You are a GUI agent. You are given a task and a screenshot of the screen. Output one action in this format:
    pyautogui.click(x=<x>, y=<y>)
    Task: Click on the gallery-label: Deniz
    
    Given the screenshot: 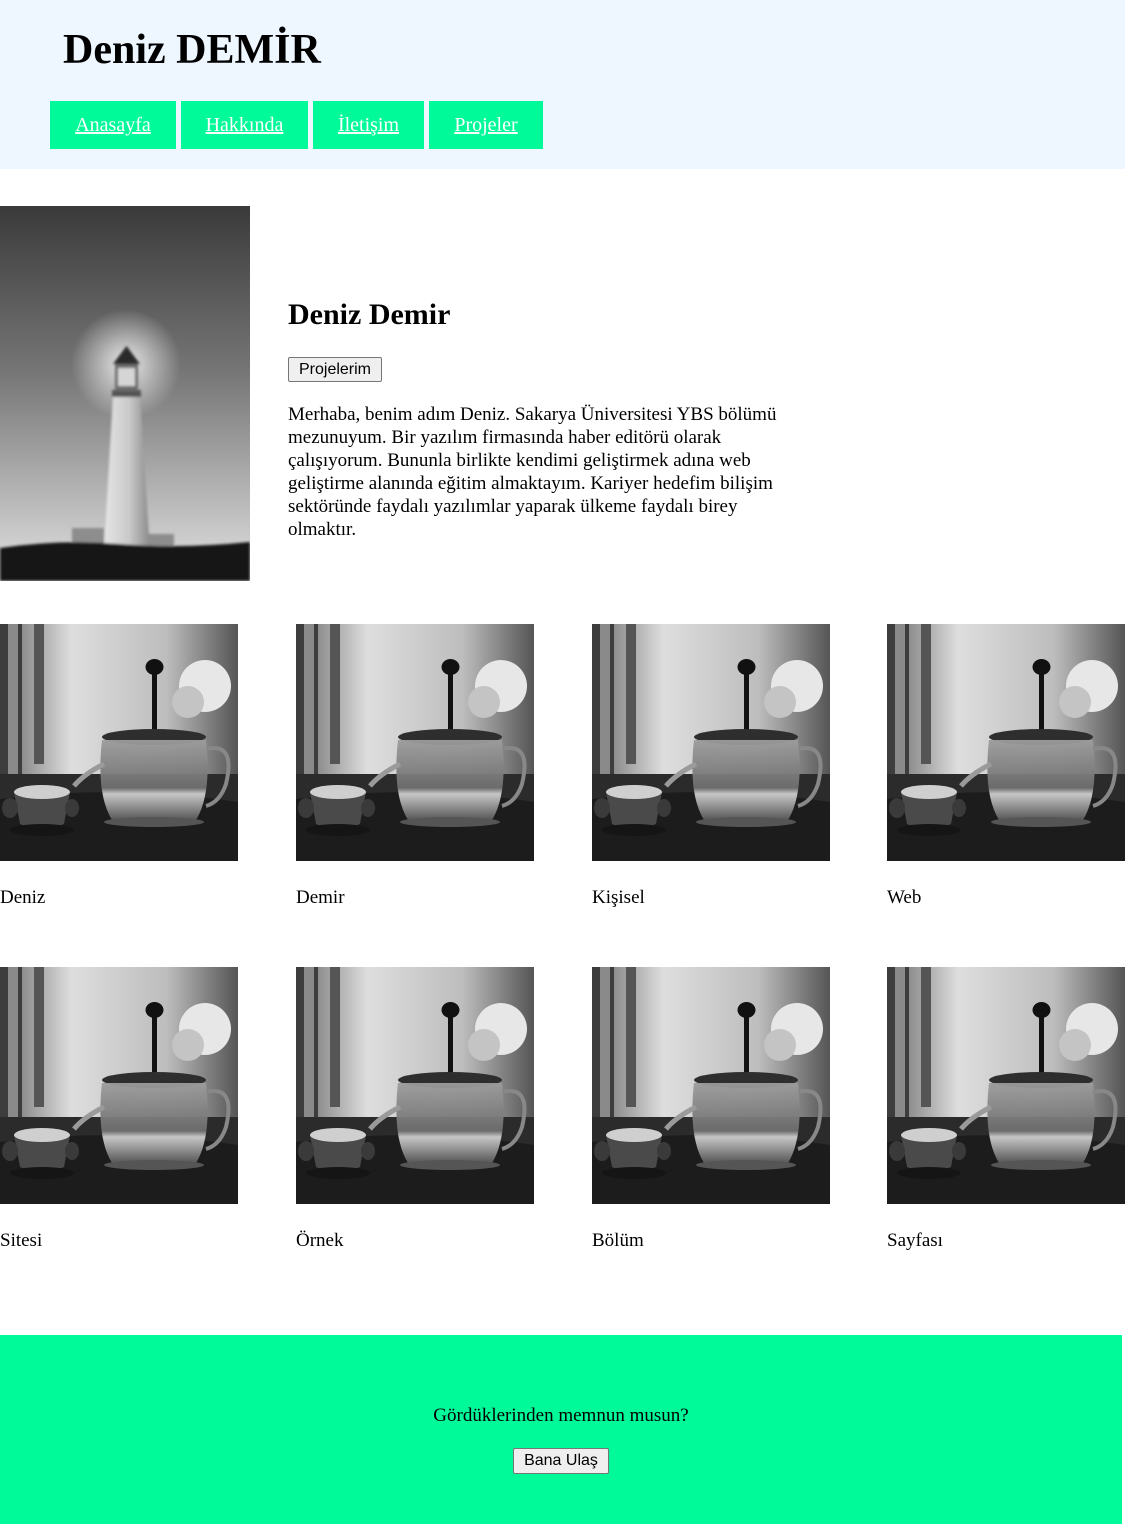 What is the action you would take?
    pyautogui.click(x=23, y=897)
    